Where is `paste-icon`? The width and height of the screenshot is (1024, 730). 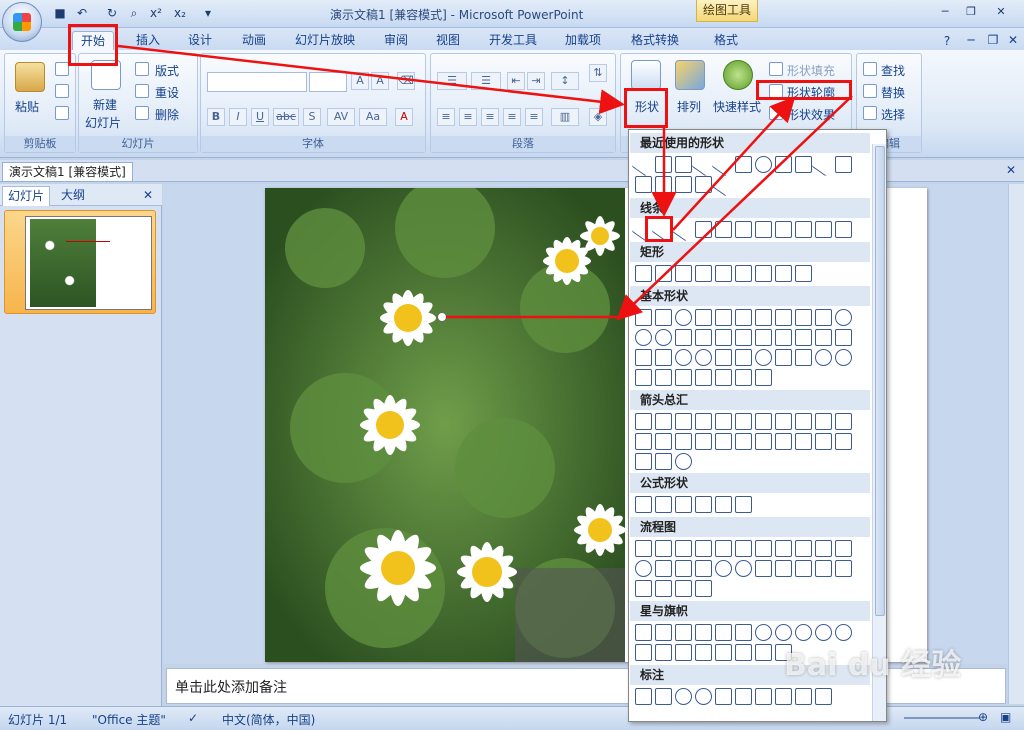
paste-icon is located at coordinates (30, 77).